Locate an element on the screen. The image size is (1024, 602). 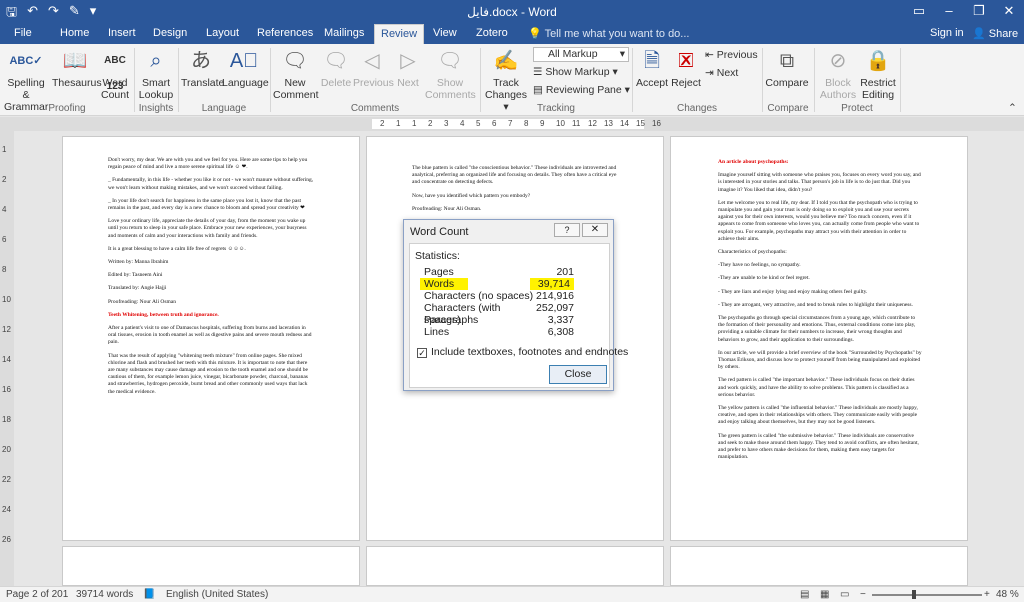
document-paragraph: An article about psychopaths: is located at coordinates (753, 162).